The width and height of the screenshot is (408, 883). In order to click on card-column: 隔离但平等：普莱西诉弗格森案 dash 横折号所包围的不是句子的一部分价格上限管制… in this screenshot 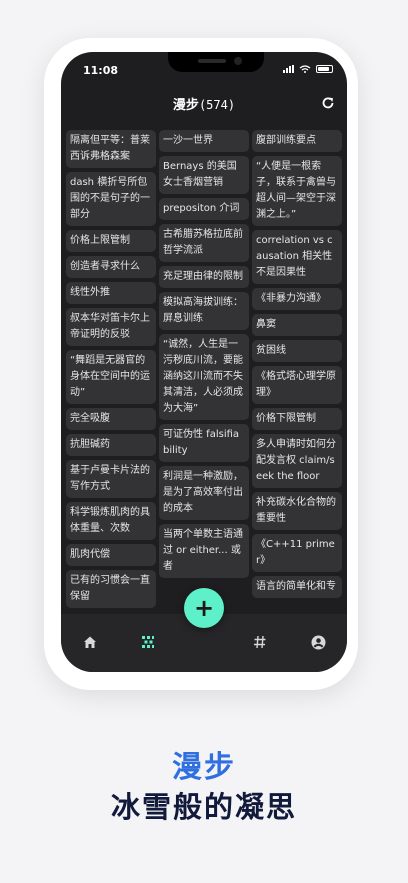, I will do `click(111, 400)`.